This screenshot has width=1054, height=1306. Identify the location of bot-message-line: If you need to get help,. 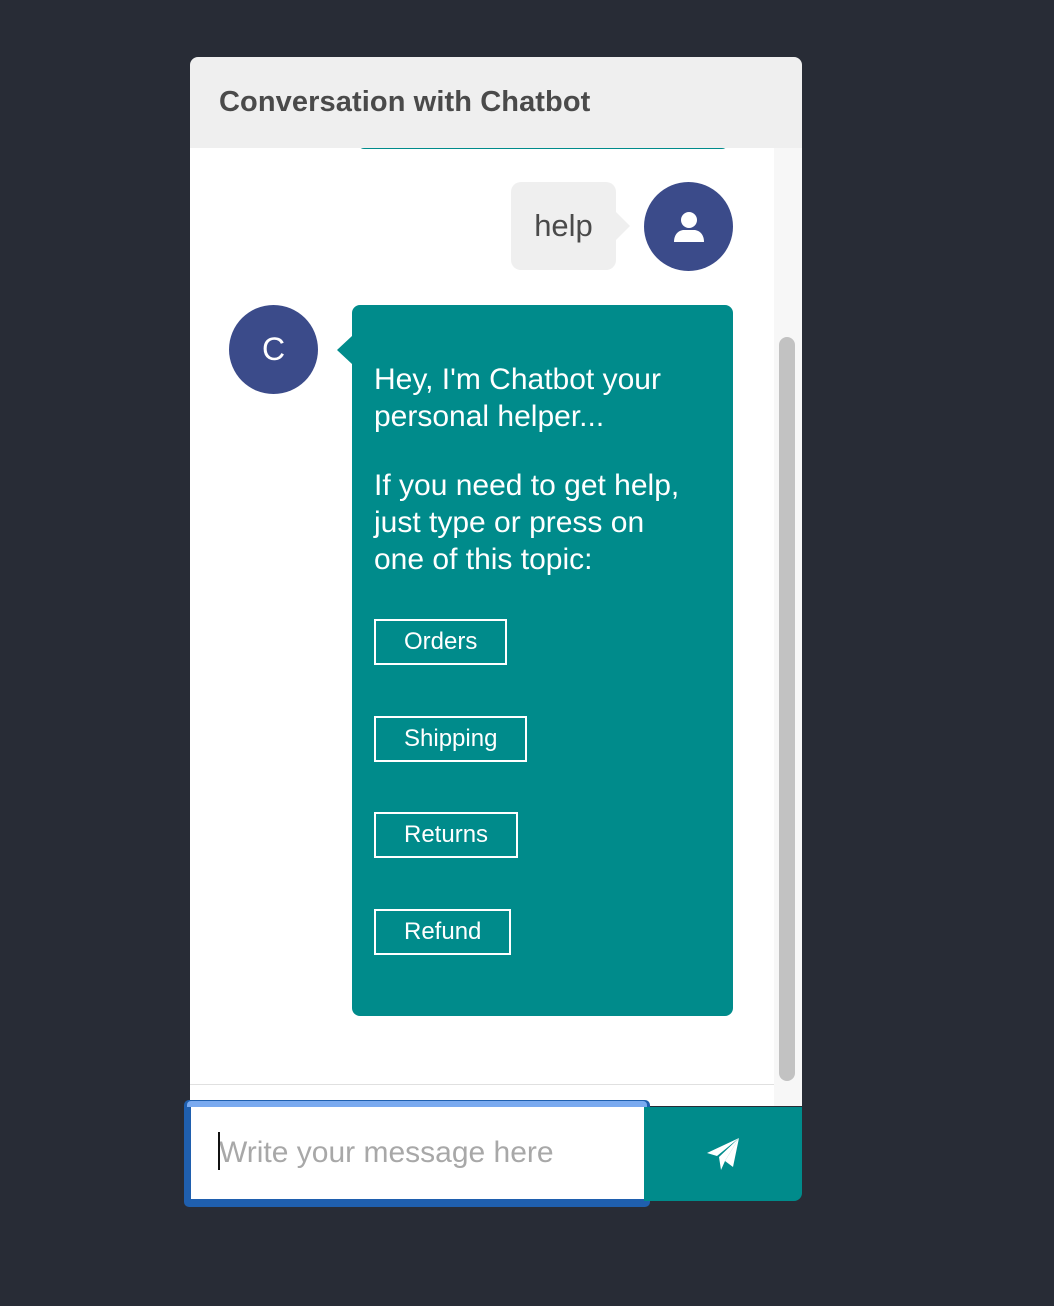
(527, 485).